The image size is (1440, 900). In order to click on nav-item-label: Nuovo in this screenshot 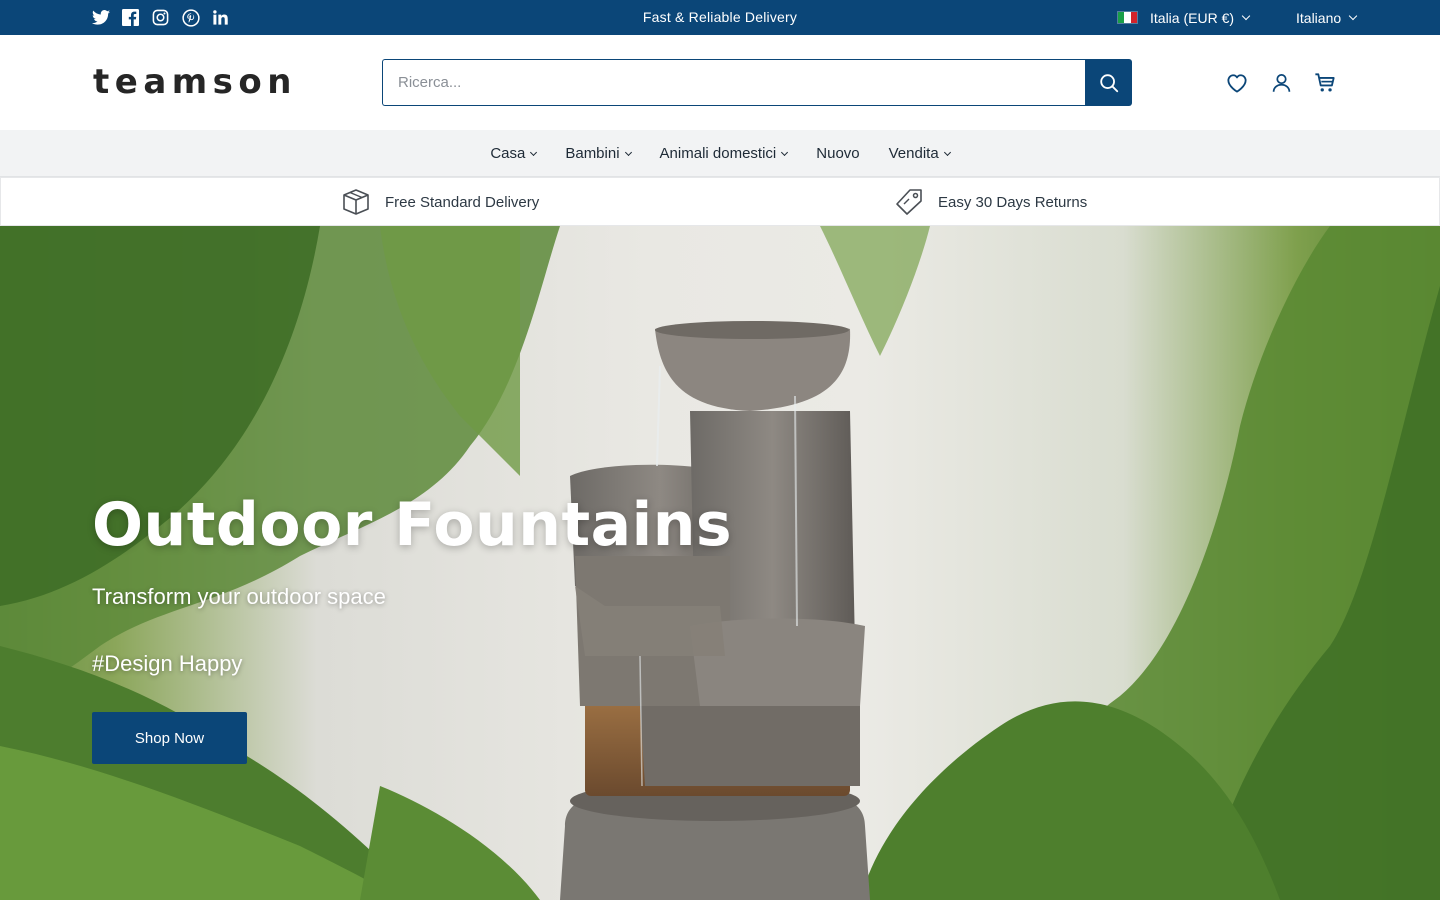, I will do `click(838, 153)`.